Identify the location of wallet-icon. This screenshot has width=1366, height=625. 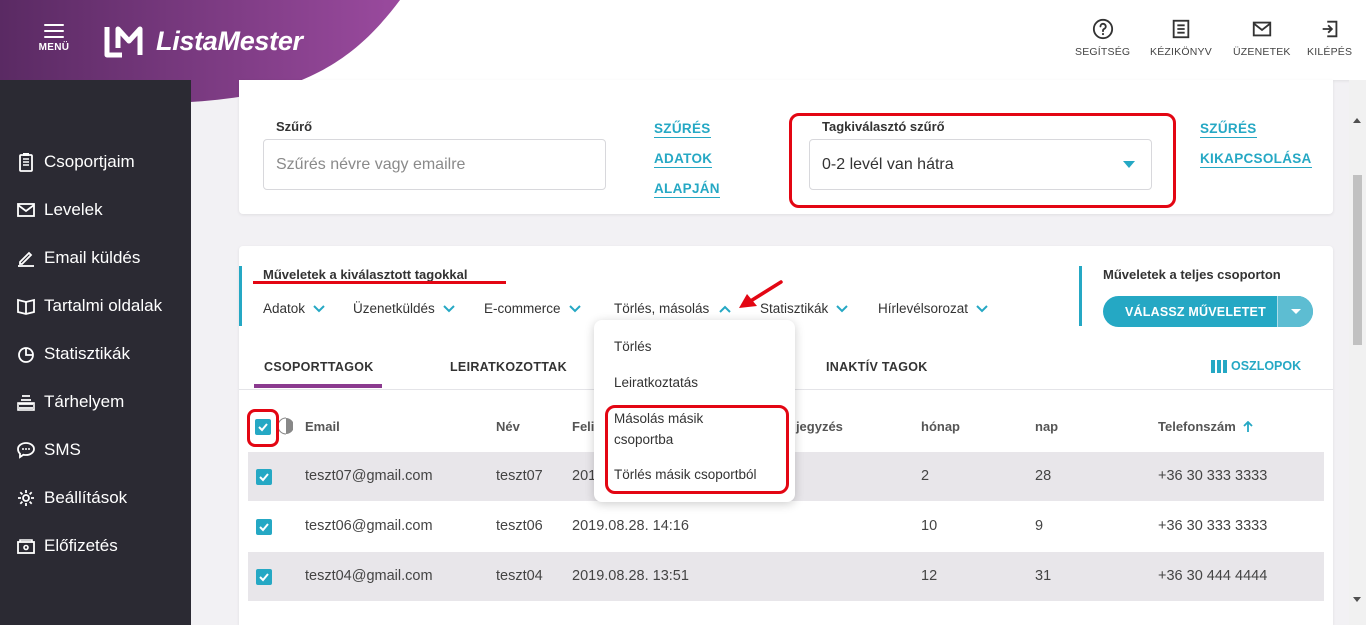
(26, 546).